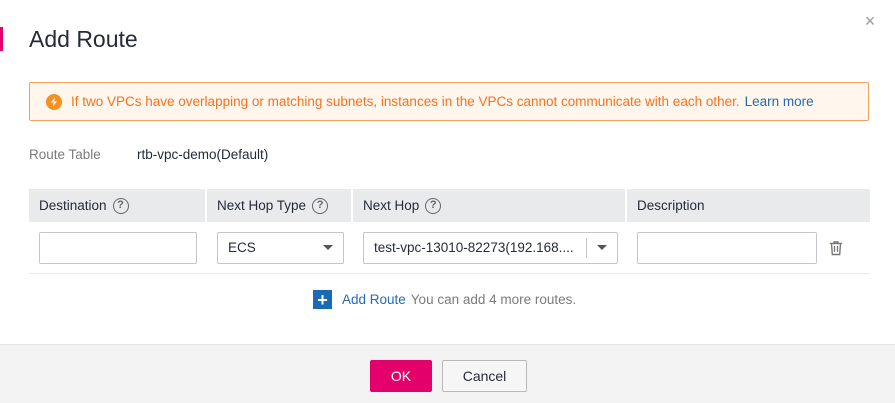 This screenshot has width=895, height=403. I want to click on description-input, so click(727, 247).